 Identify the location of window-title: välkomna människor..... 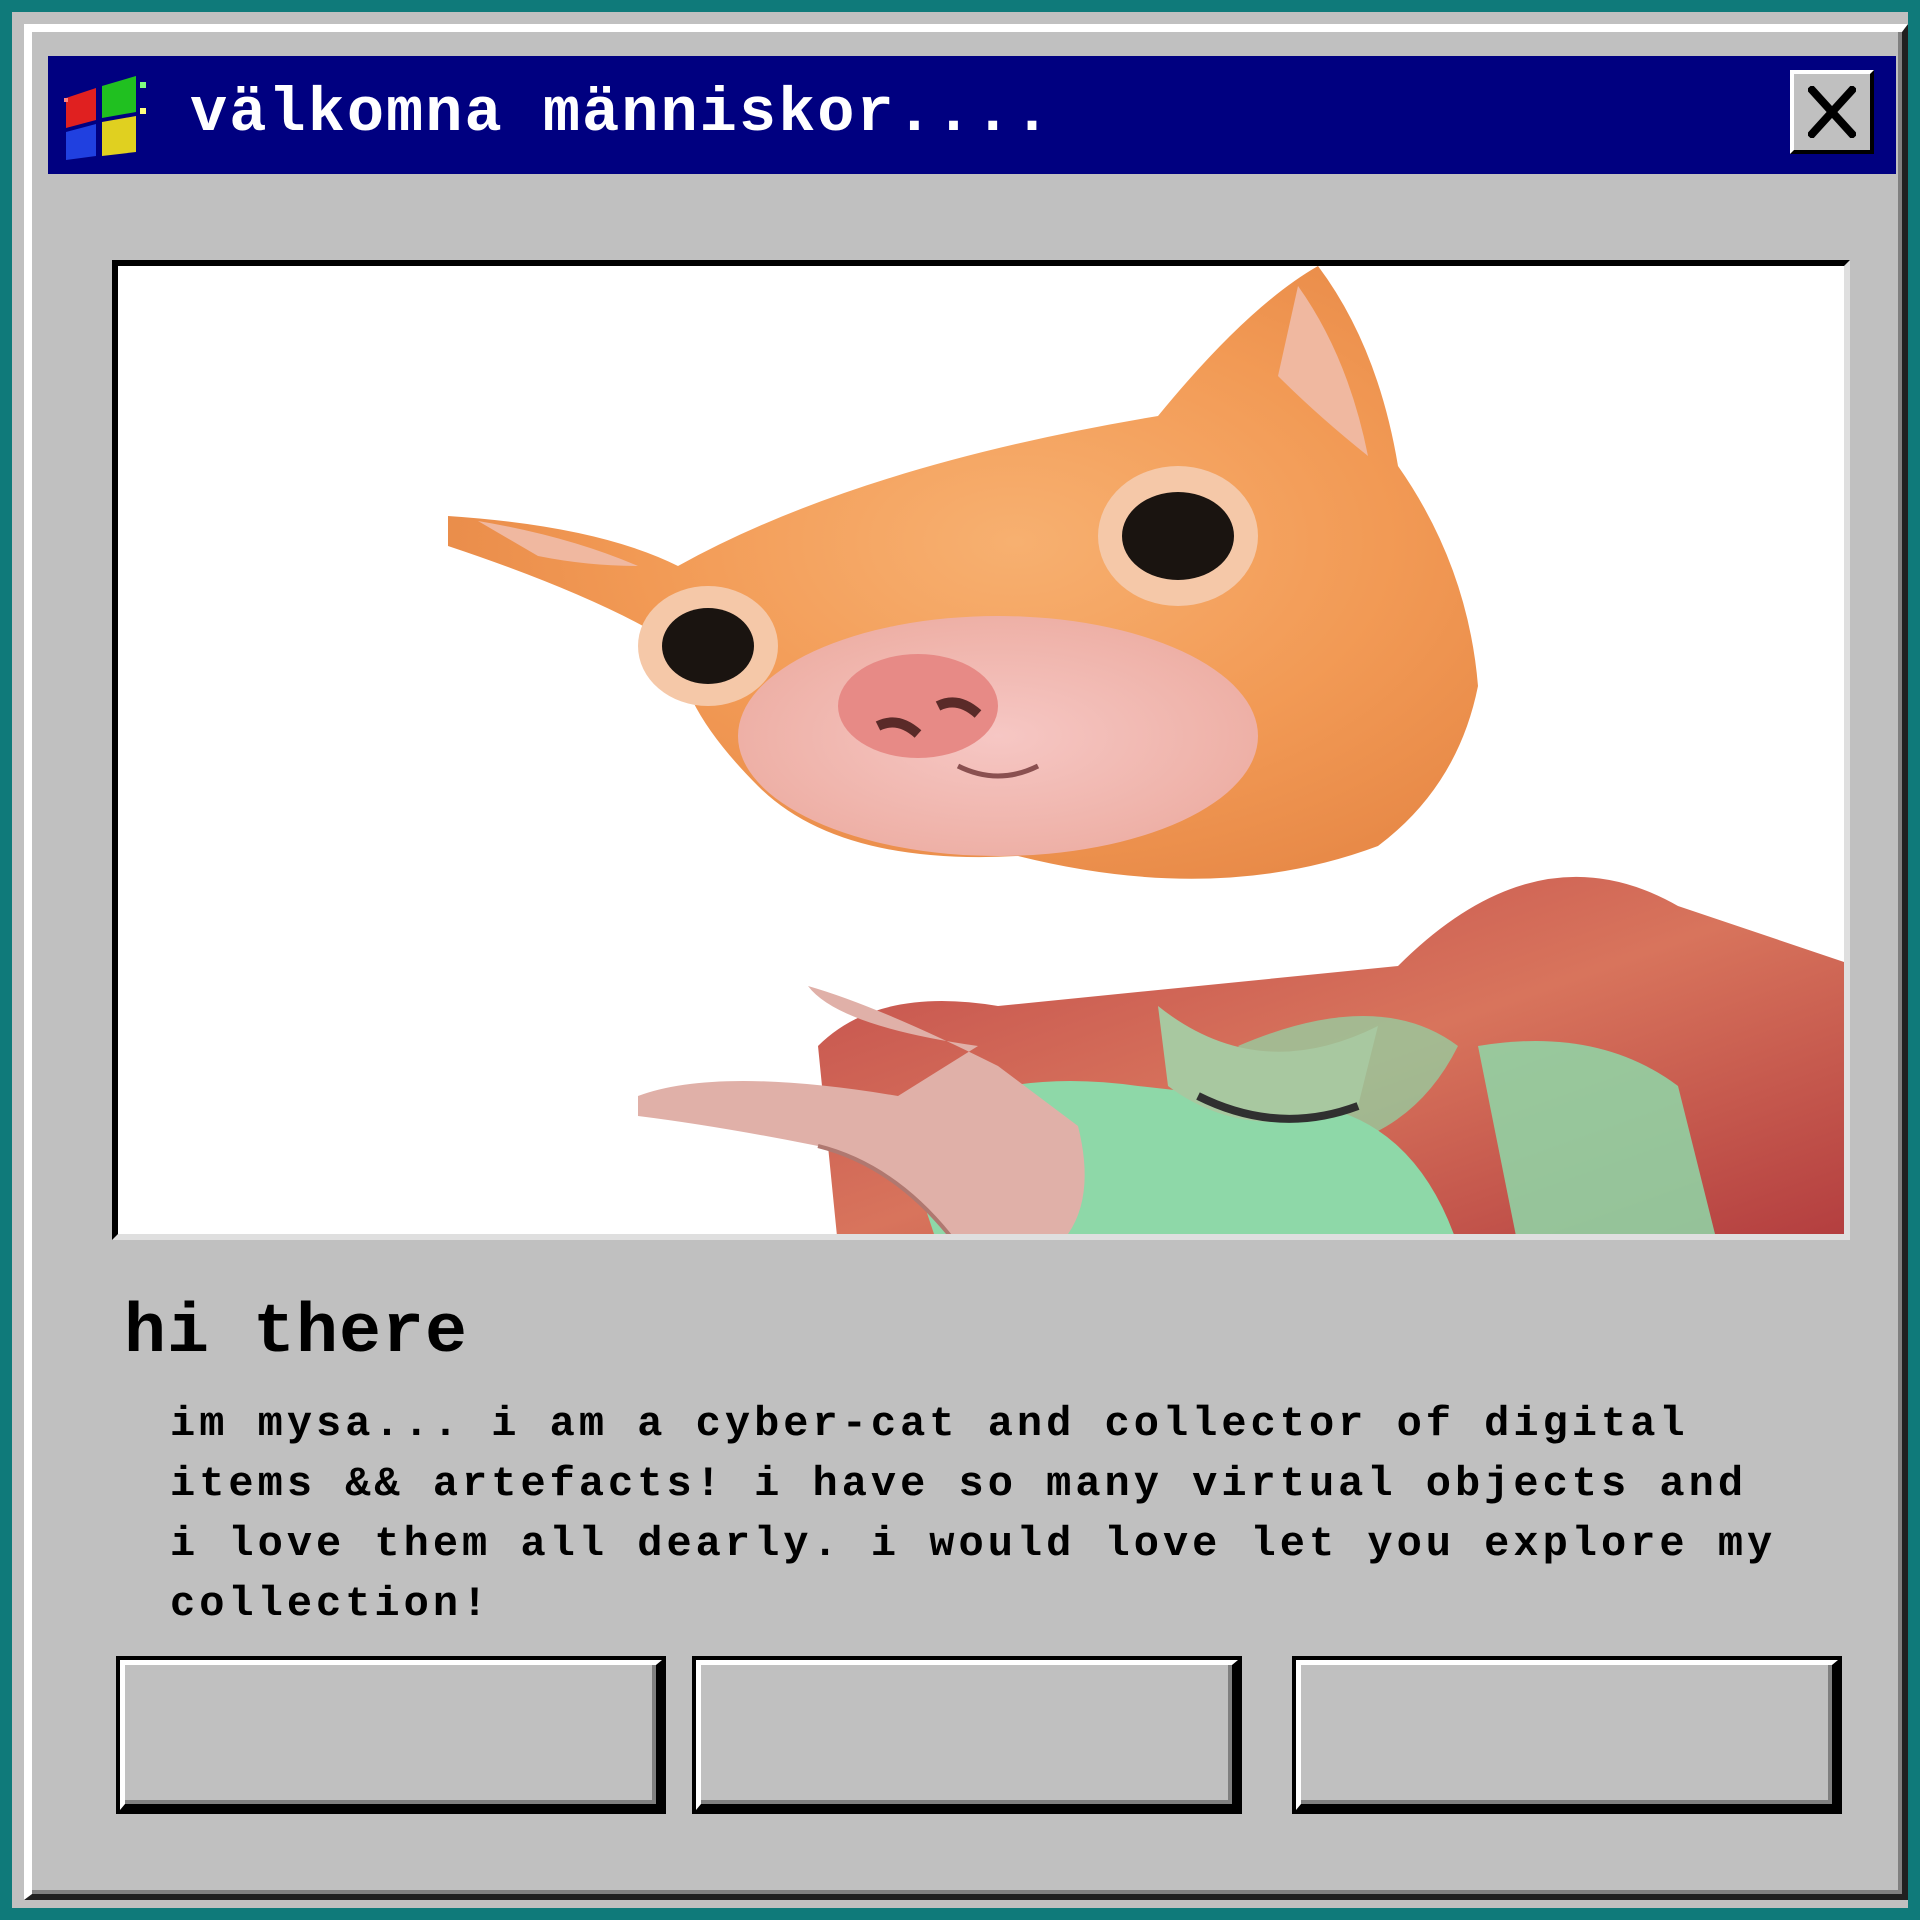
(621, 113).